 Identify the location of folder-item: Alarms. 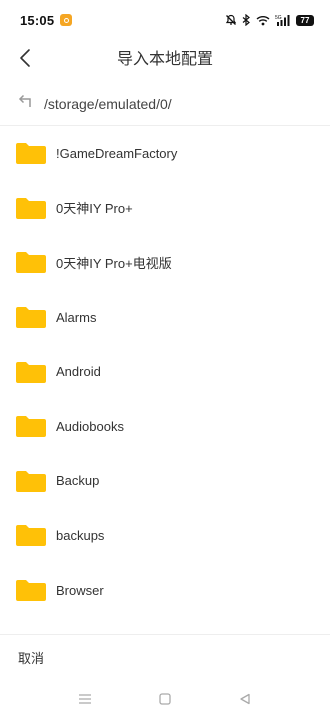
(165, 317).